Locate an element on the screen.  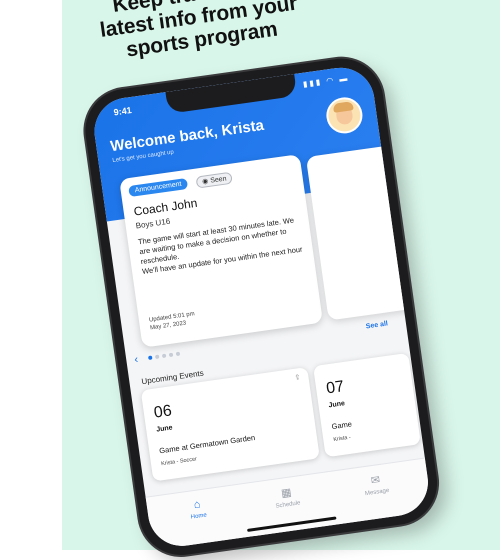
event-title: Game is located at coordinates (341, 425).